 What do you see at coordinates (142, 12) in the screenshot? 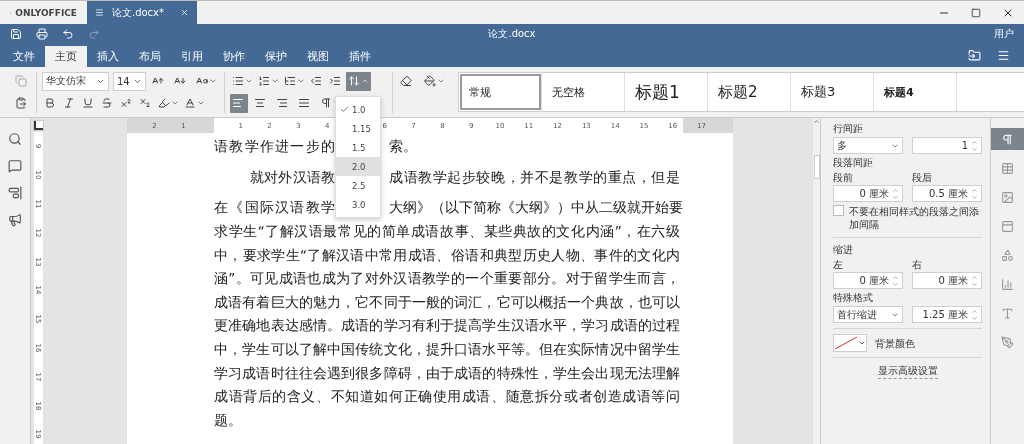
I see `document-tab: 论文.docx*` at bounding box center [142, 12].